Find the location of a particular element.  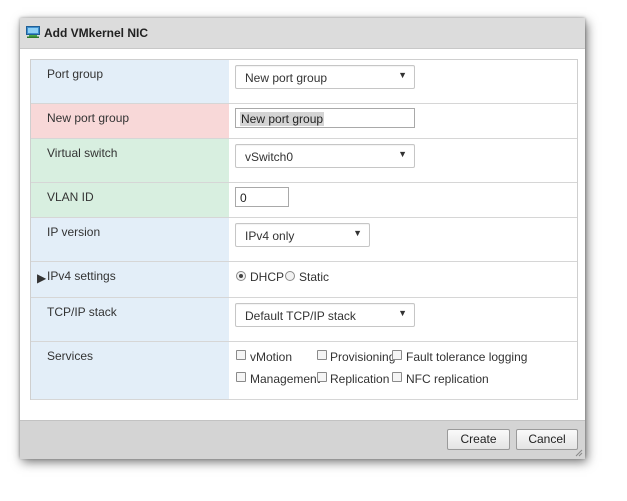

nfc-replication-label: NFC replication is located at coordinates (447, 379).